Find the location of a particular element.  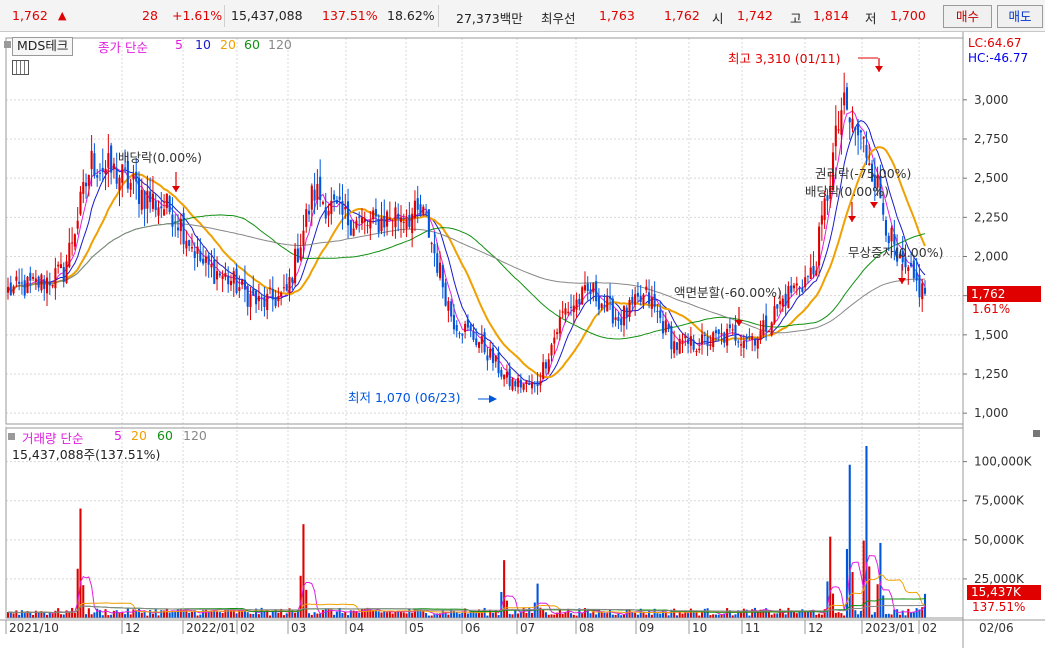

buy-button: 매수 is located at coordinates (967, 16).